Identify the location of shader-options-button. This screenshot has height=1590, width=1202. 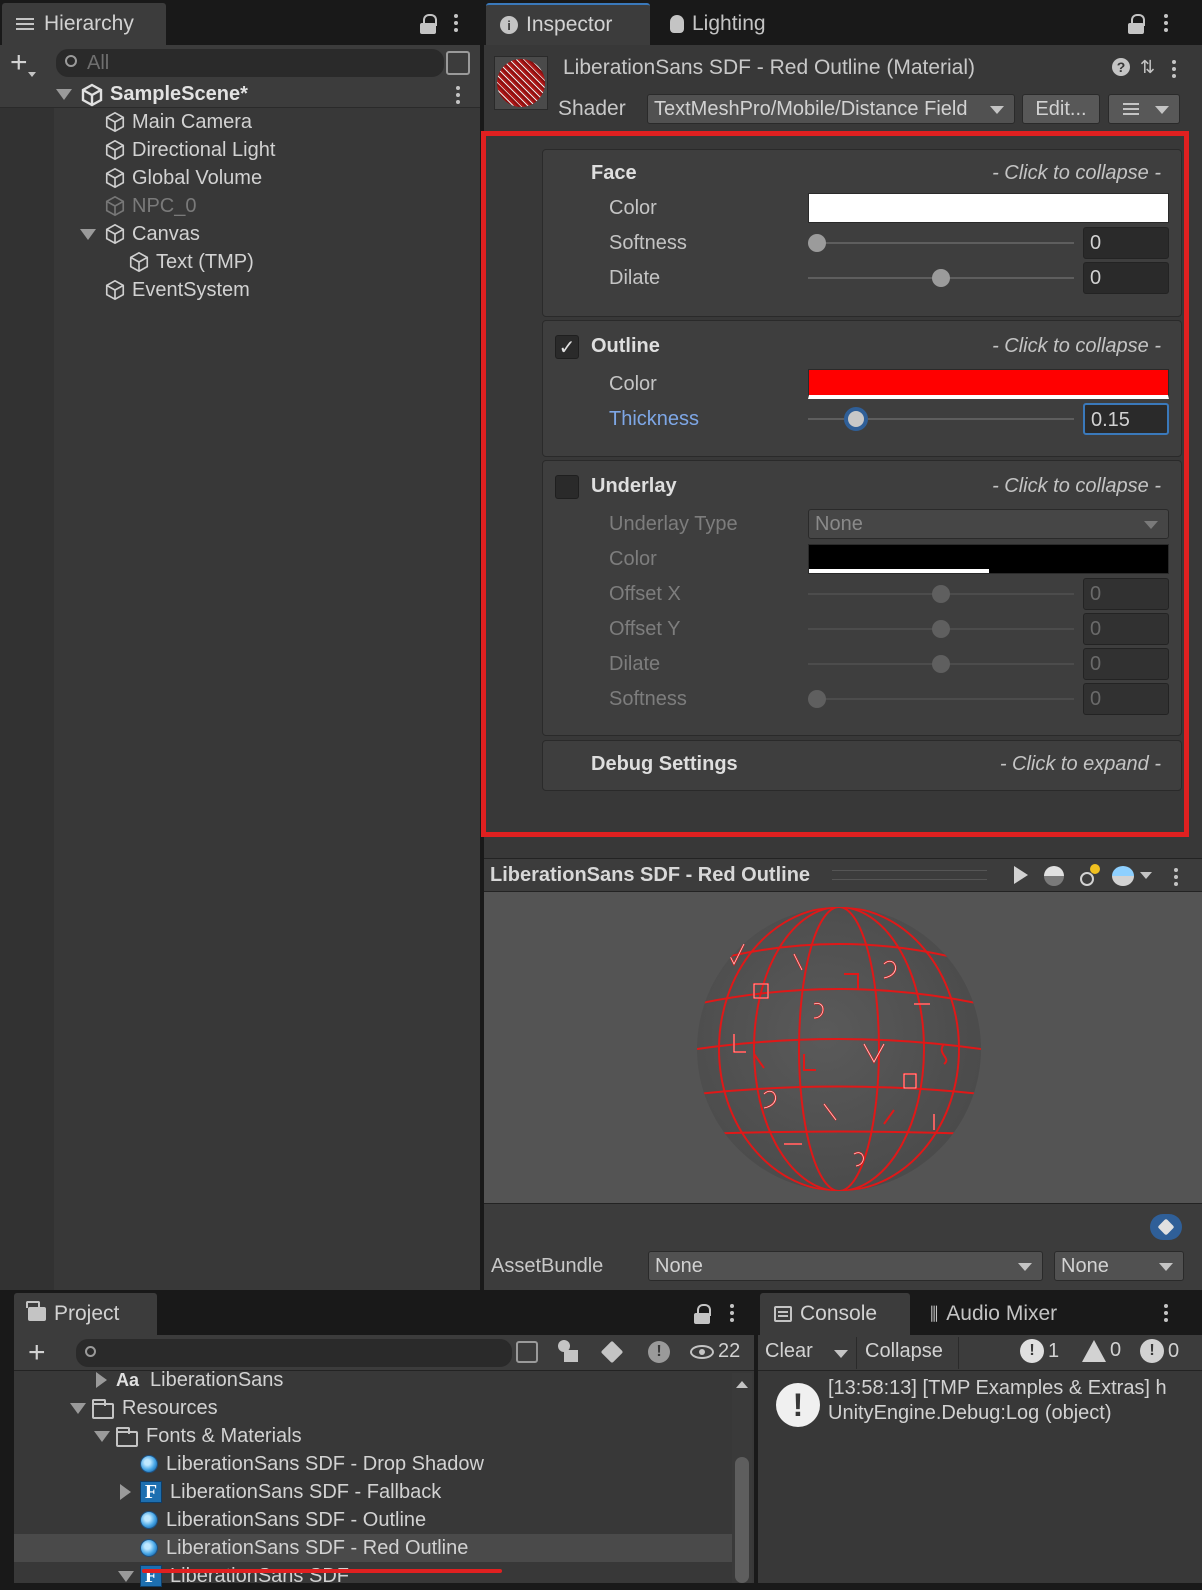
(1144, 109).